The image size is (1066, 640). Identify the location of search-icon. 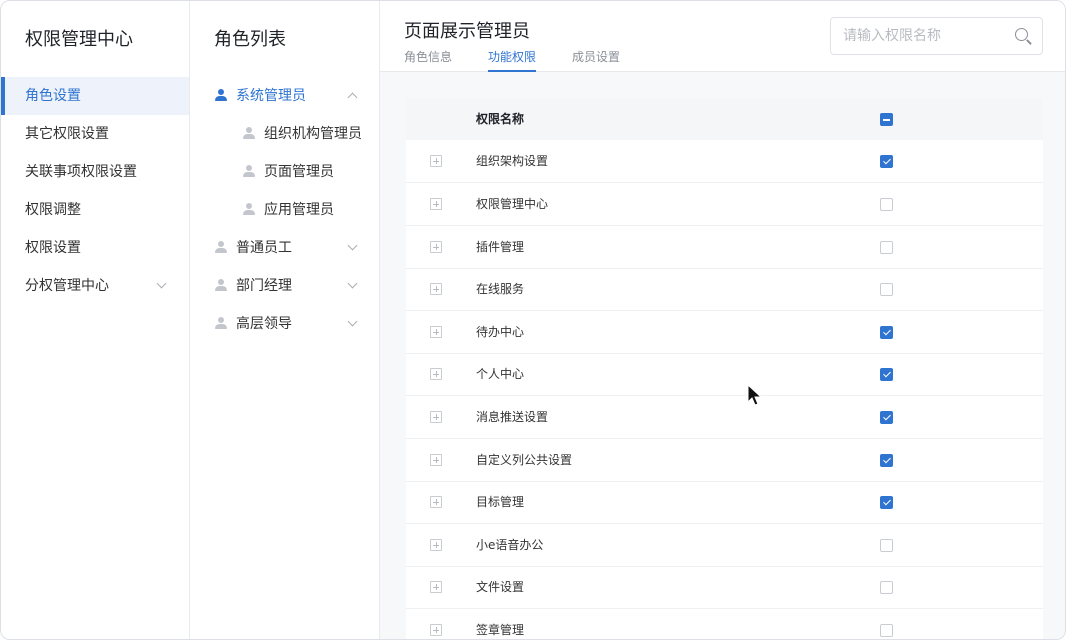
(1023, 36).